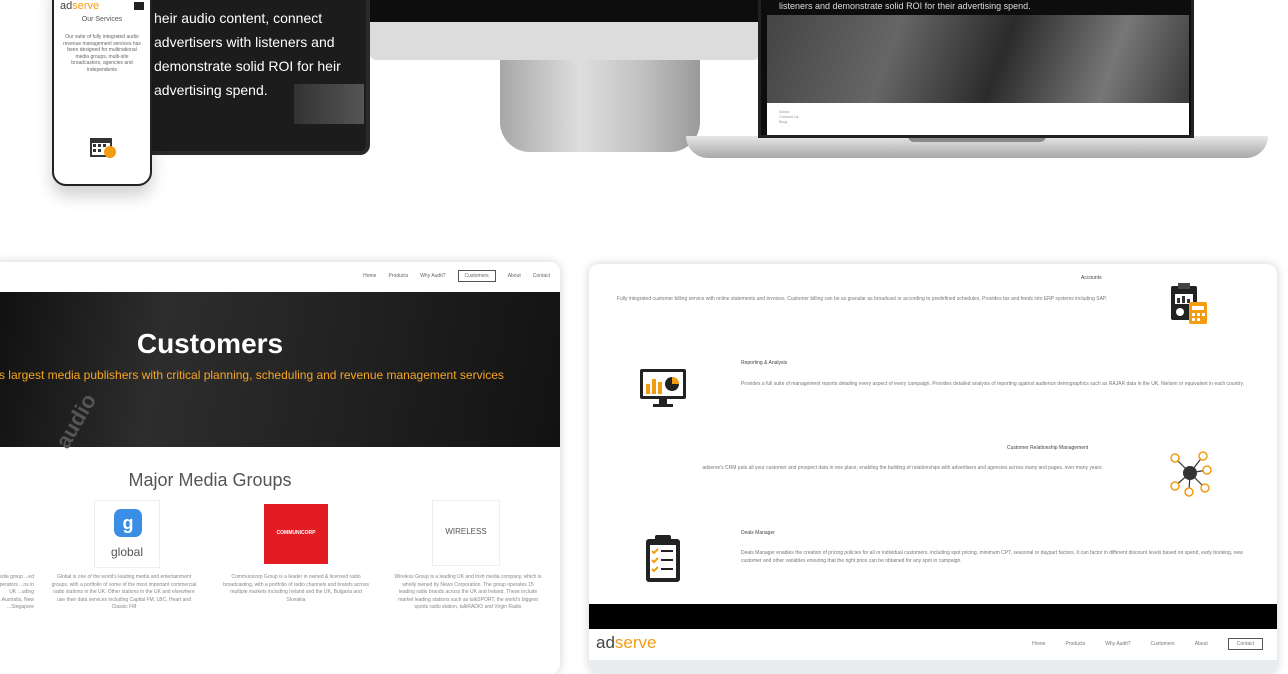 This screenshot has height=674, width=1288. What do you see at coordinates (978, 59) in the screenshot?
I see `laptop-photo` at bounding box center [978, 59].